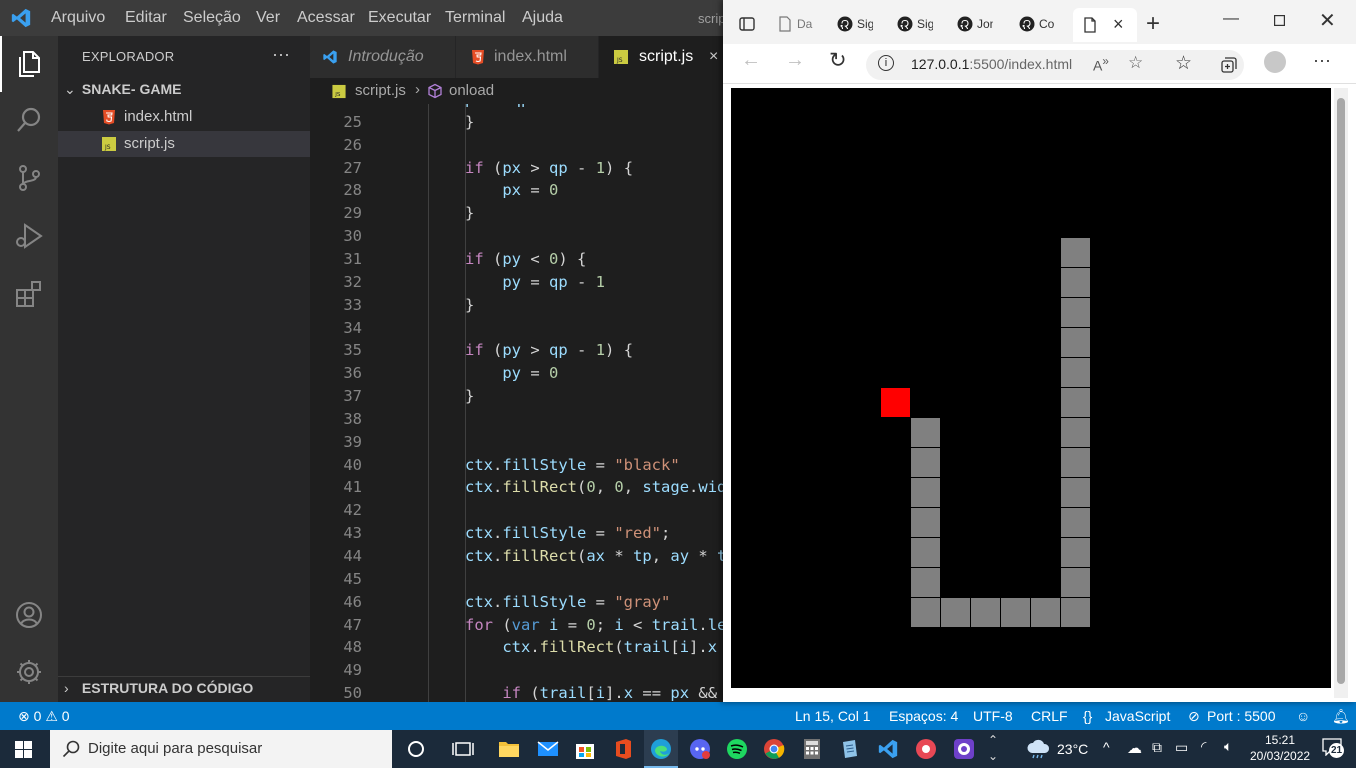 This screenshot has width=1356, height=768. What do you see at coordinates (29, 672) in the screenshot?
I see `settings-gear-icon` at bounding box center [29, 672].